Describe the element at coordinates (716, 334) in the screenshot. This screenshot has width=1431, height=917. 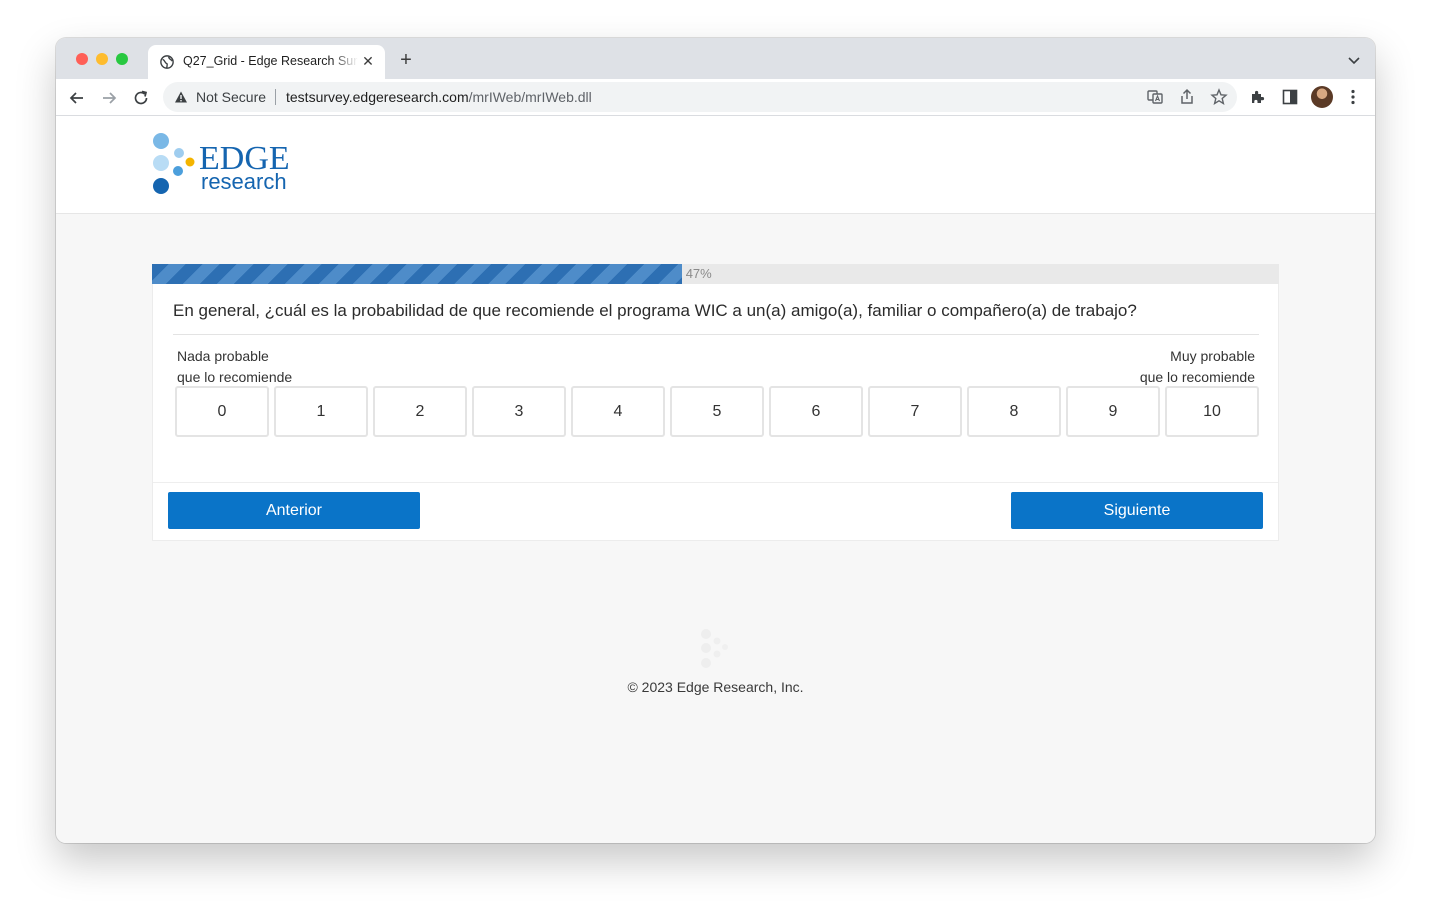
I see `question-divider` at that location.